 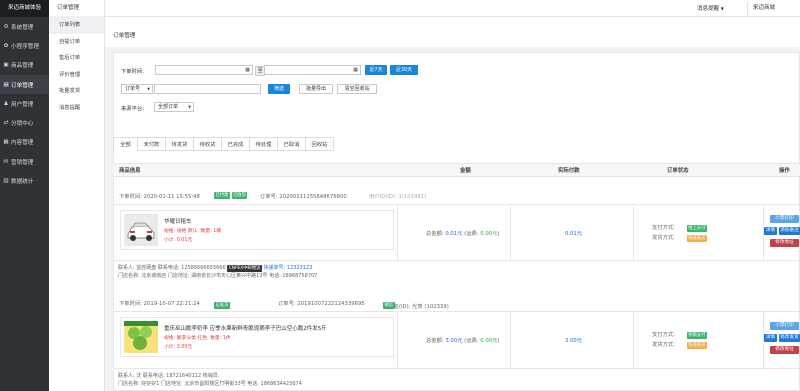 I want to click on product-subtotal: 小计: 0.01元, so click(x=178, y=240).